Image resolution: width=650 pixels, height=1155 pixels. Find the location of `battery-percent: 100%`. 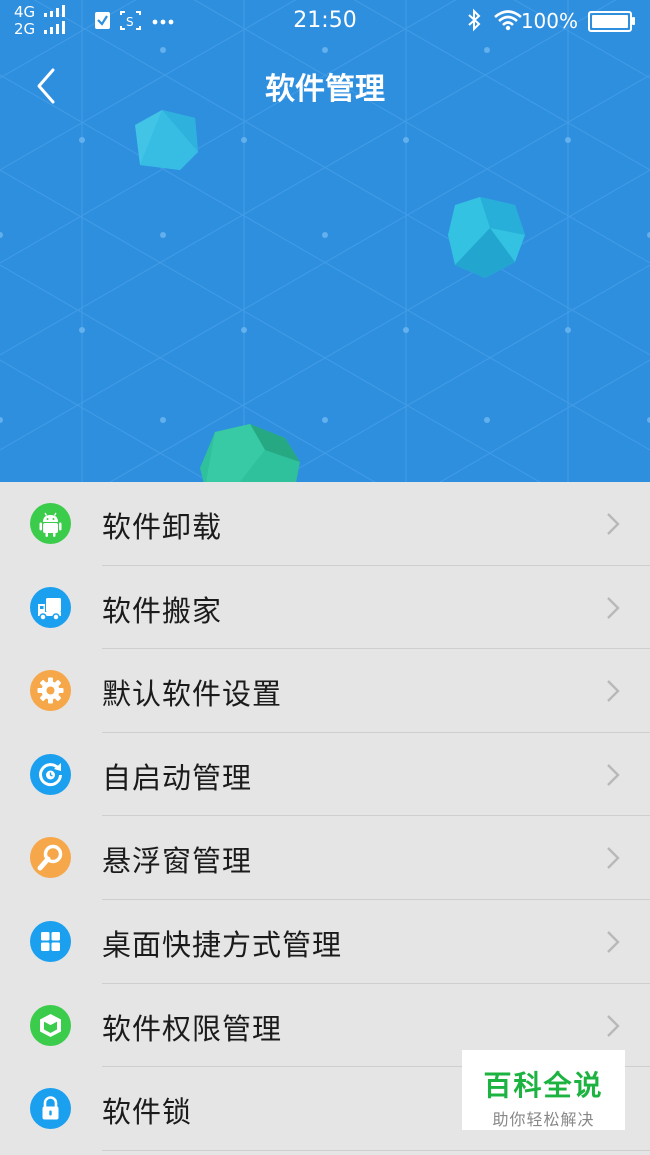

battery-percent: 100% is located at coordinates (549, 21).